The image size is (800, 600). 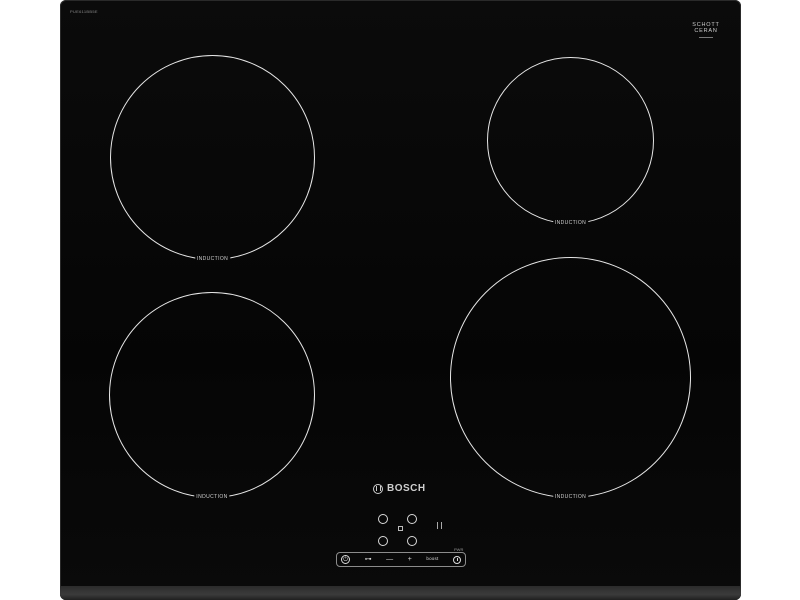 I want to click on bosch-armature-icon, so click(x=378, y=488).